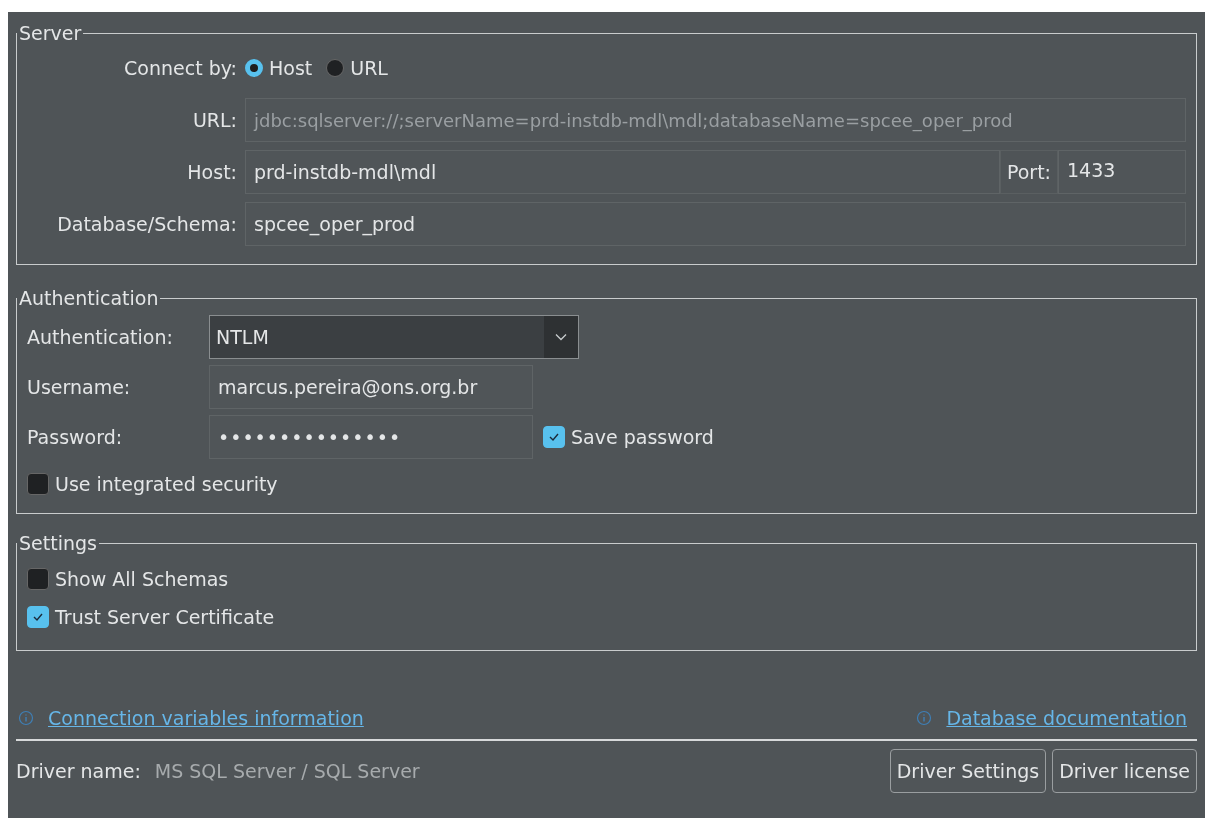 This screenshot has width=1205, height=818. I want to click on driver-name: MS SQL Server / SQL Server, so click(287, 771).